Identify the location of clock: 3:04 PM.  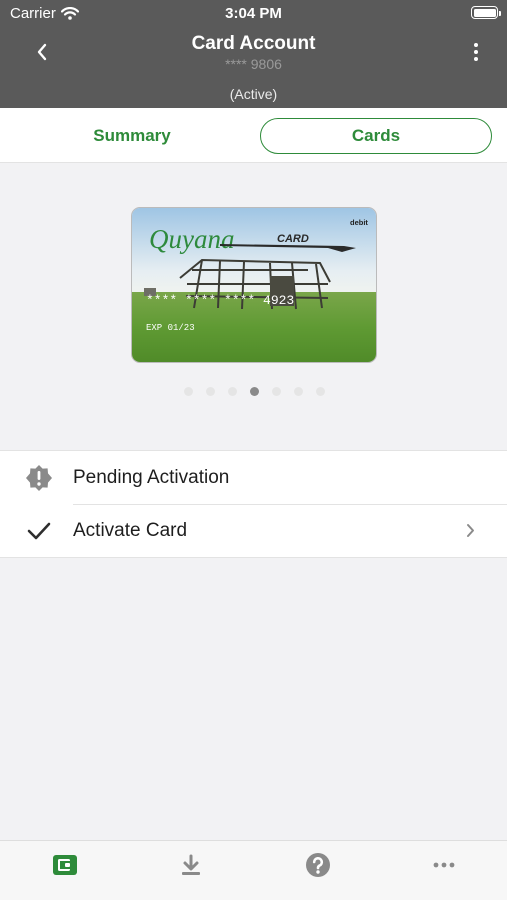
(253, 13).